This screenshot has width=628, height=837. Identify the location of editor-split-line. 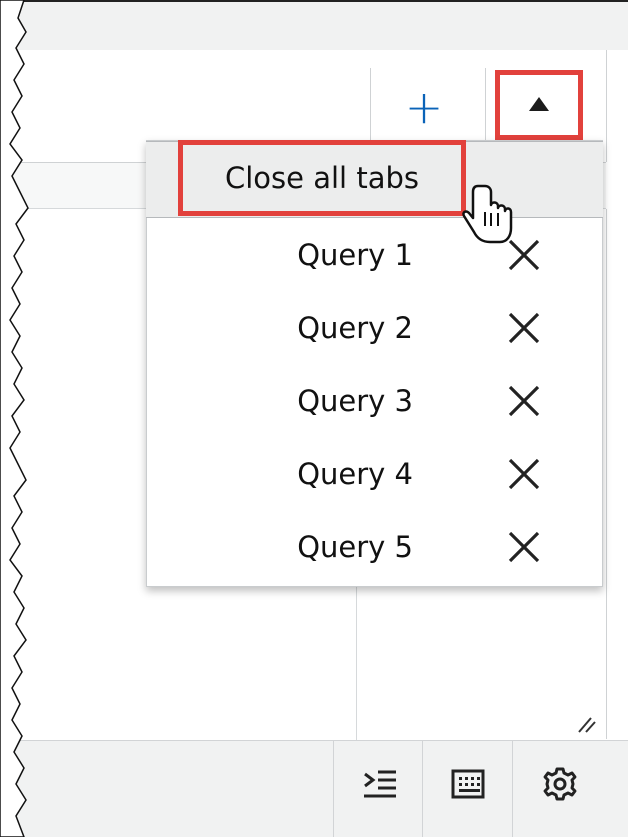
(356, 660).